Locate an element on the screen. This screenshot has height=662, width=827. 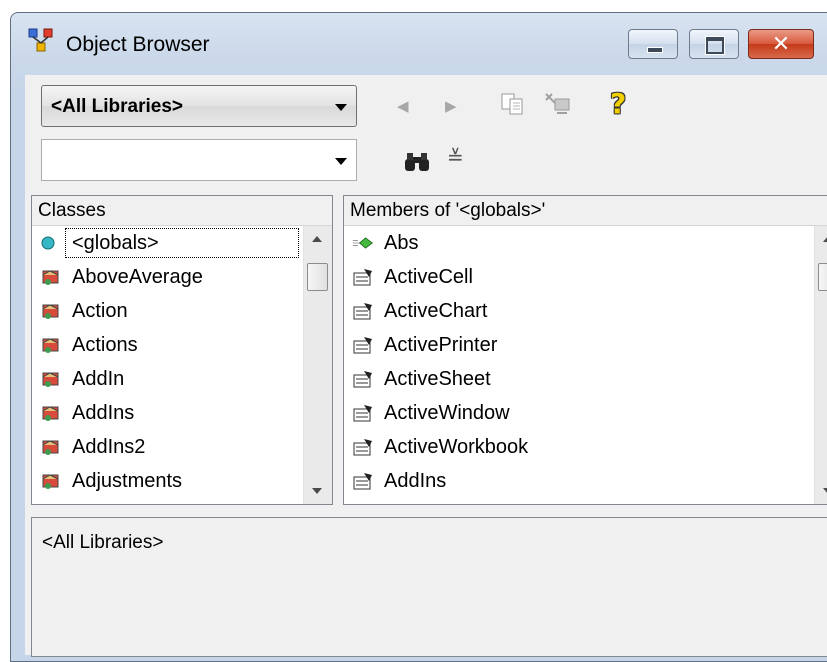
class-item-label: Adjustments is located at coordinates (127, 481).